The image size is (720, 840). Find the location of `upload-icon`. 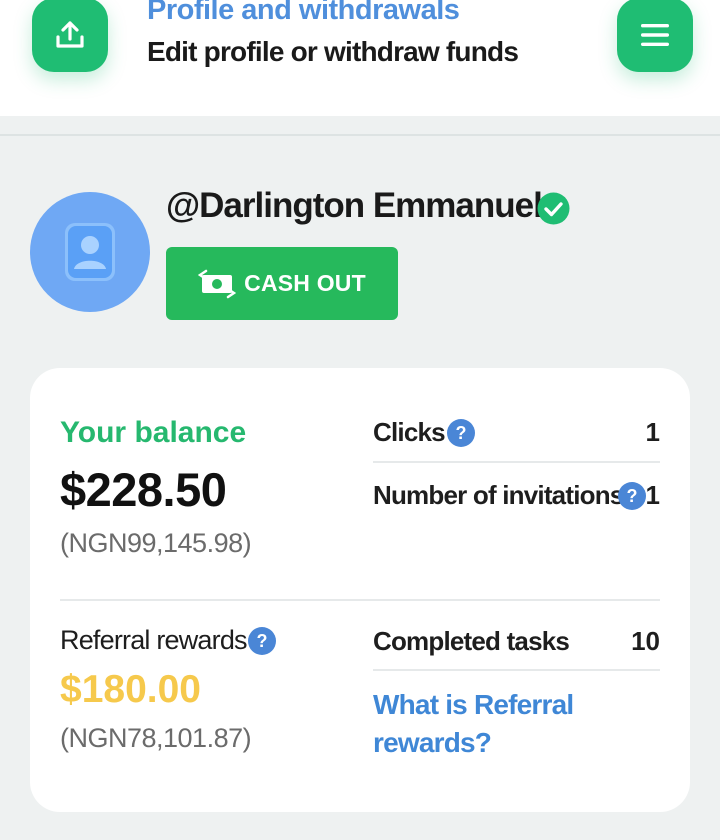

upload-icon is located at coordinates (70, 34).